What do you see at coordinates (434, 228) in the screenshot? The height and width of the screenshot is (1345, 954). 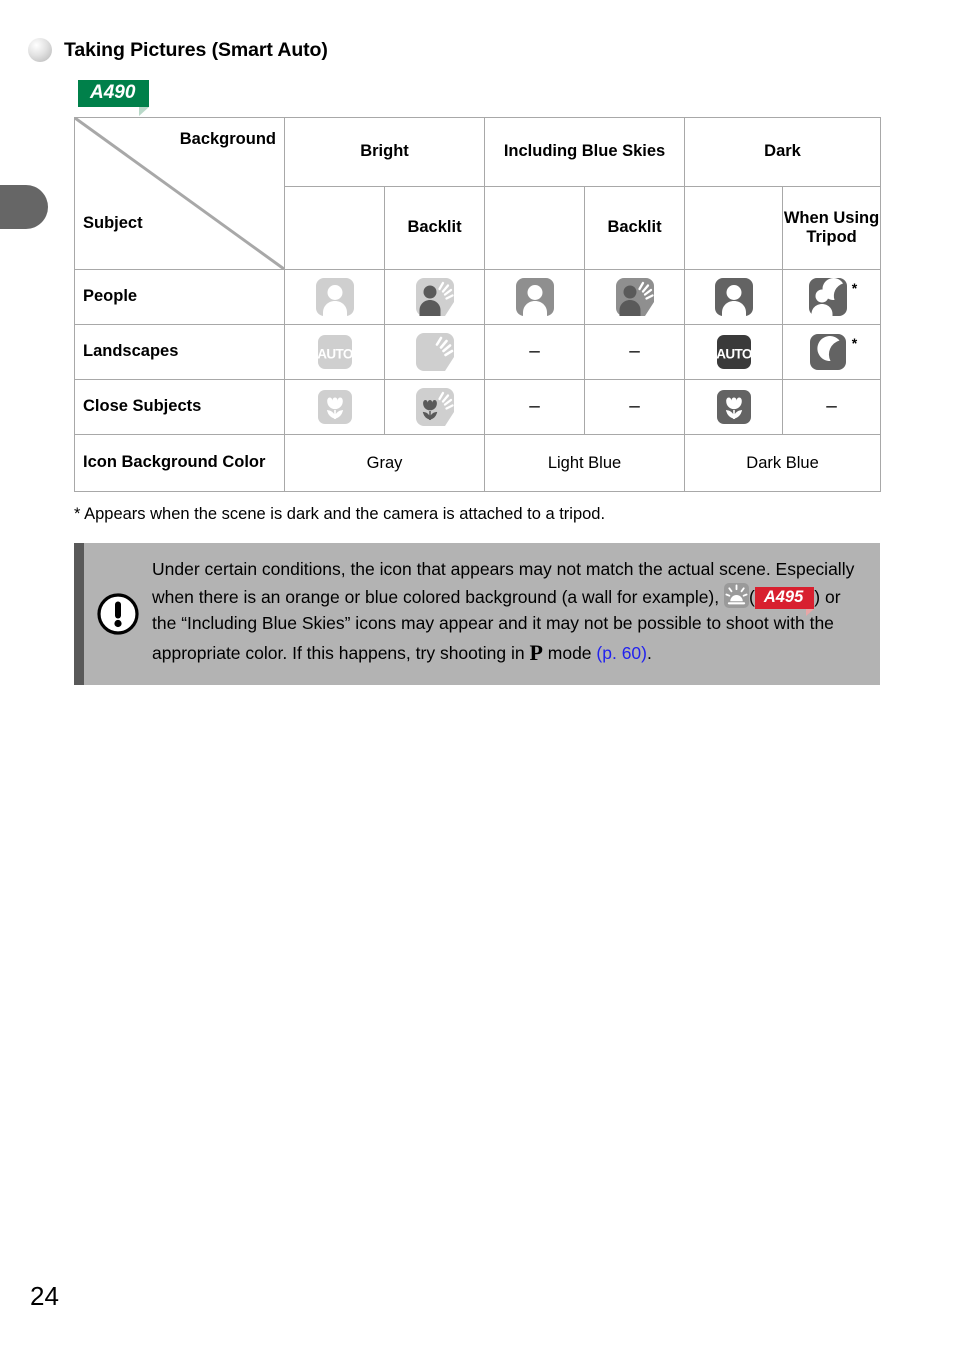 I see `header-bright-backlit: Backlit` at bounding box center [434, 228].